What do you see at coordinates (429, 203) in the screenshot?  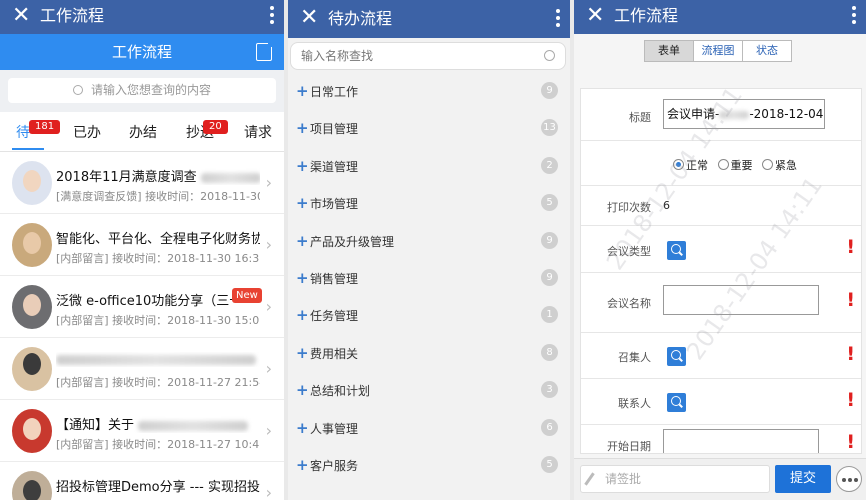 I see `category-item: + 市场管理 5` at bounding box center [429, 203].